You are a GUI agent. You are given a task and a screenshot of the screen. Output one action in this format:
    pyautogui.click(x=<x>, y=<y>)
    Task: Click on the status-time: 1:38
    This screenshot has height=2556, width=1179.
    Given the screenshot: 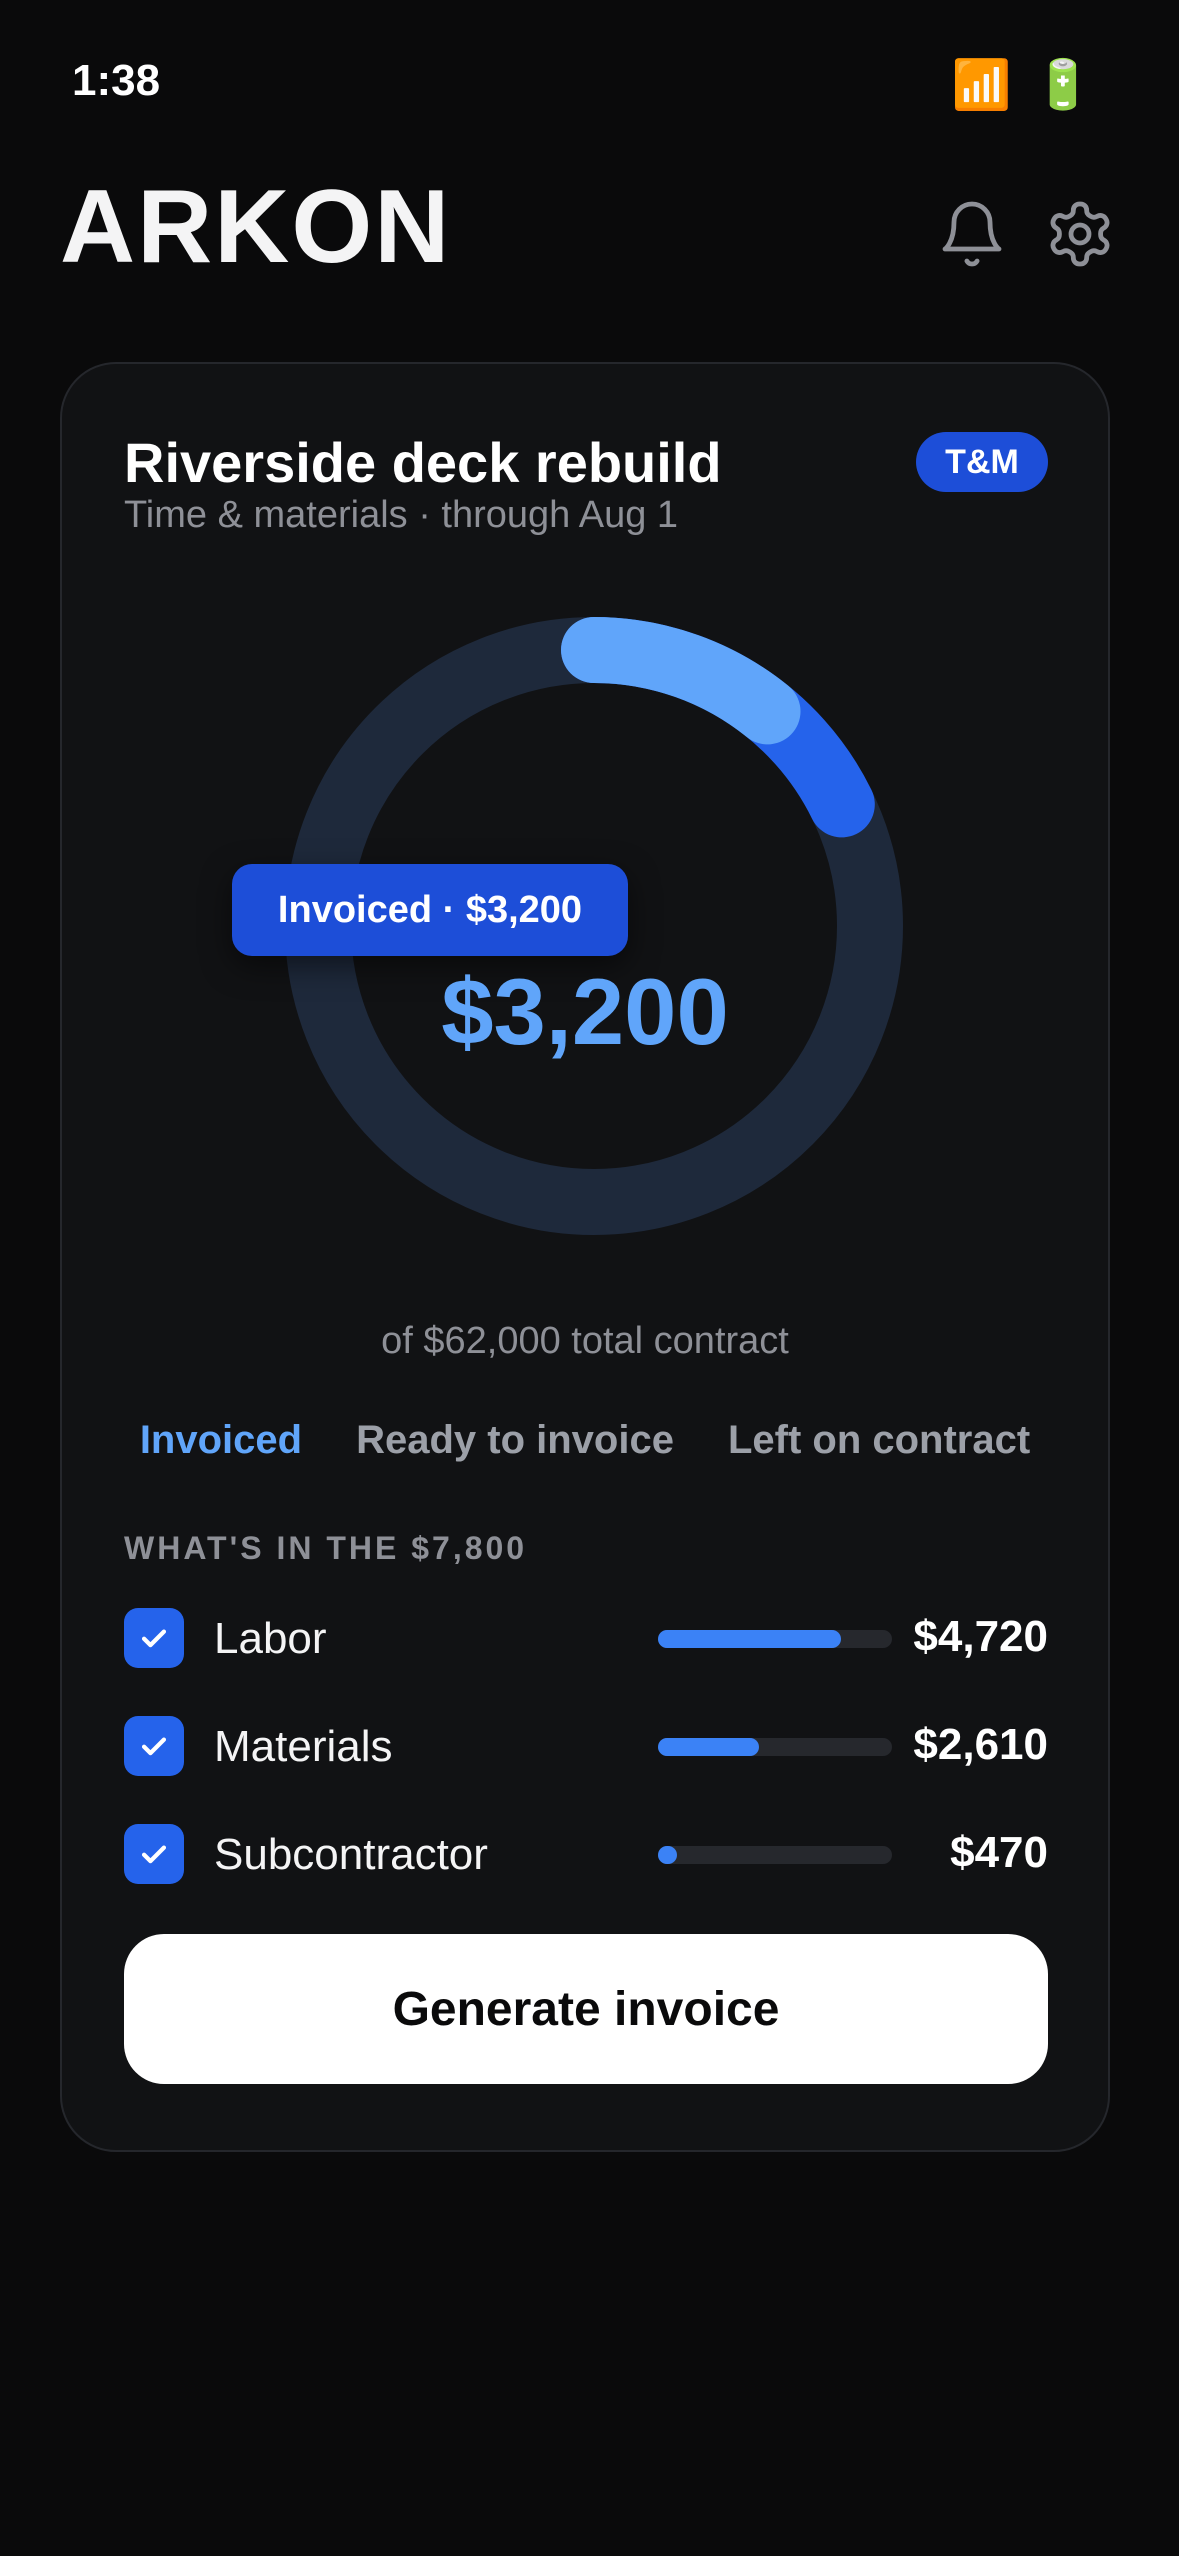 What is the action you would take?
    pyautogui.click(x=116, y=80)
    